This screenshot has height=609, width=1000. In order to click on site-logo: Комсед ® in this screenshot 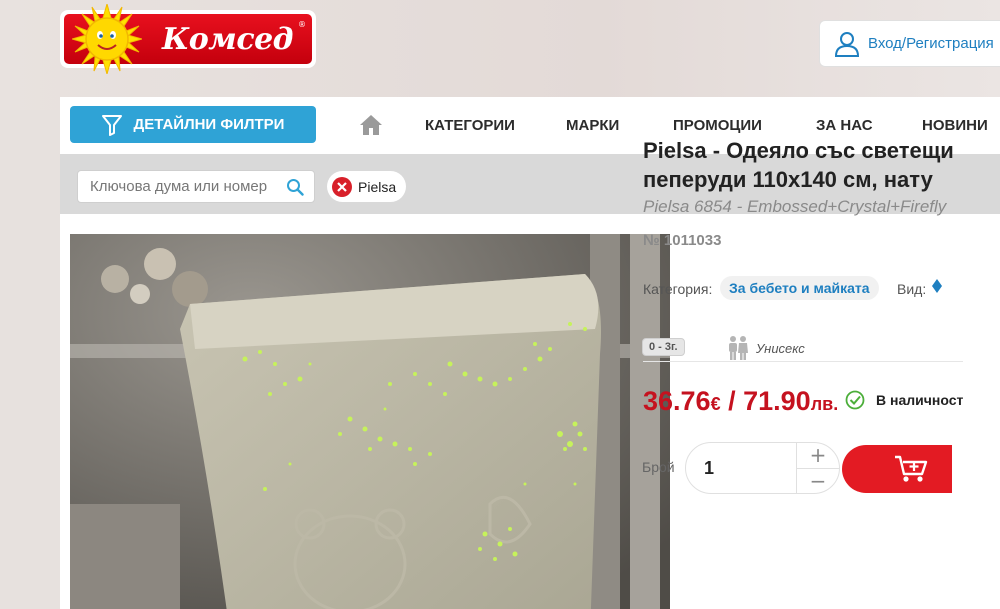, I will do `click(188, 39)`.